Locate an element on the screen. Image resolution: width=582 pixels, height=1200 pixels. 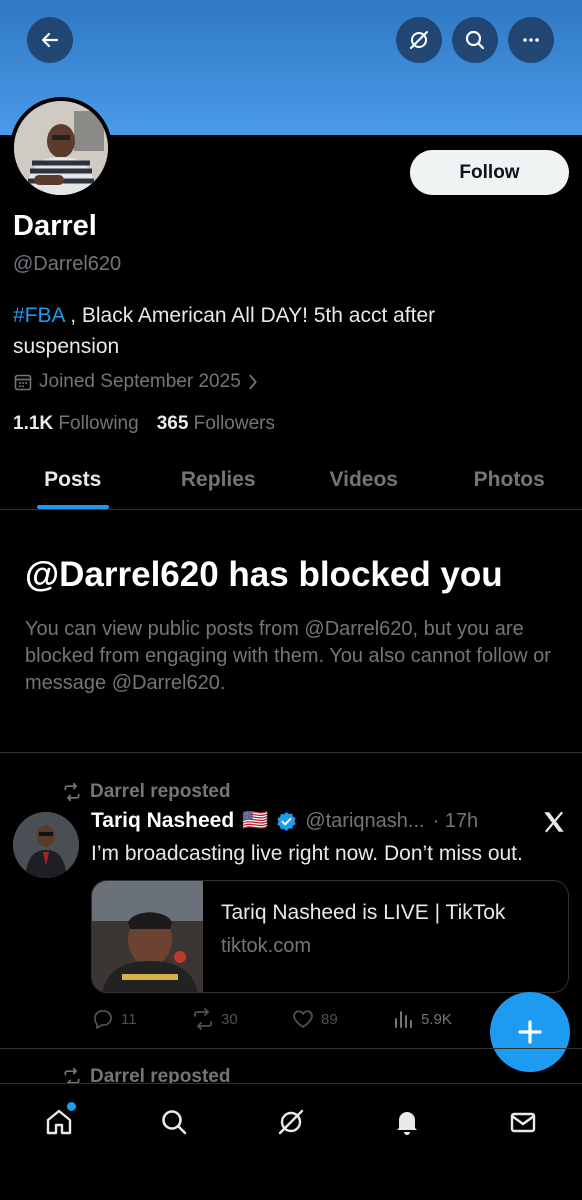
nav-notifications is located at coordinates (407, 1122).